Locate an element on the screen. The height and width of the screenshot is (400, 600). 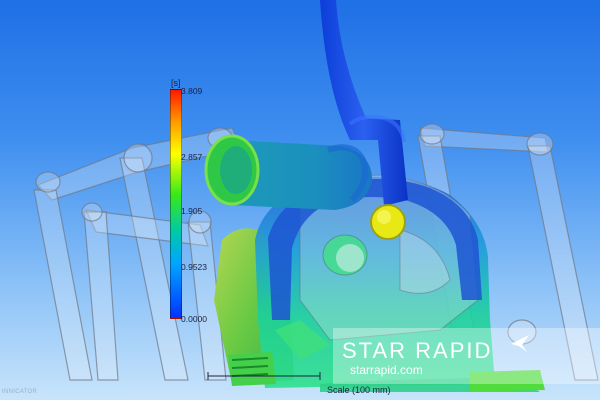
legend-tick-mid: 1.905 is located at coordinates (192, 211).